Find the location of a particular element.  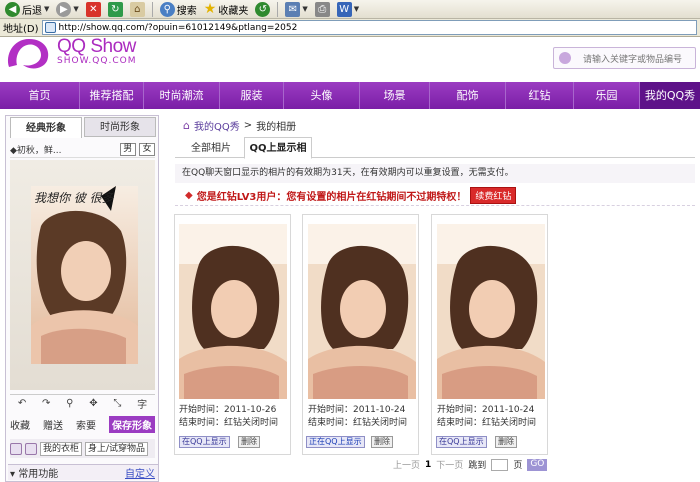

magnifier-icon: ⚲ is located at coordinates (167, 9).